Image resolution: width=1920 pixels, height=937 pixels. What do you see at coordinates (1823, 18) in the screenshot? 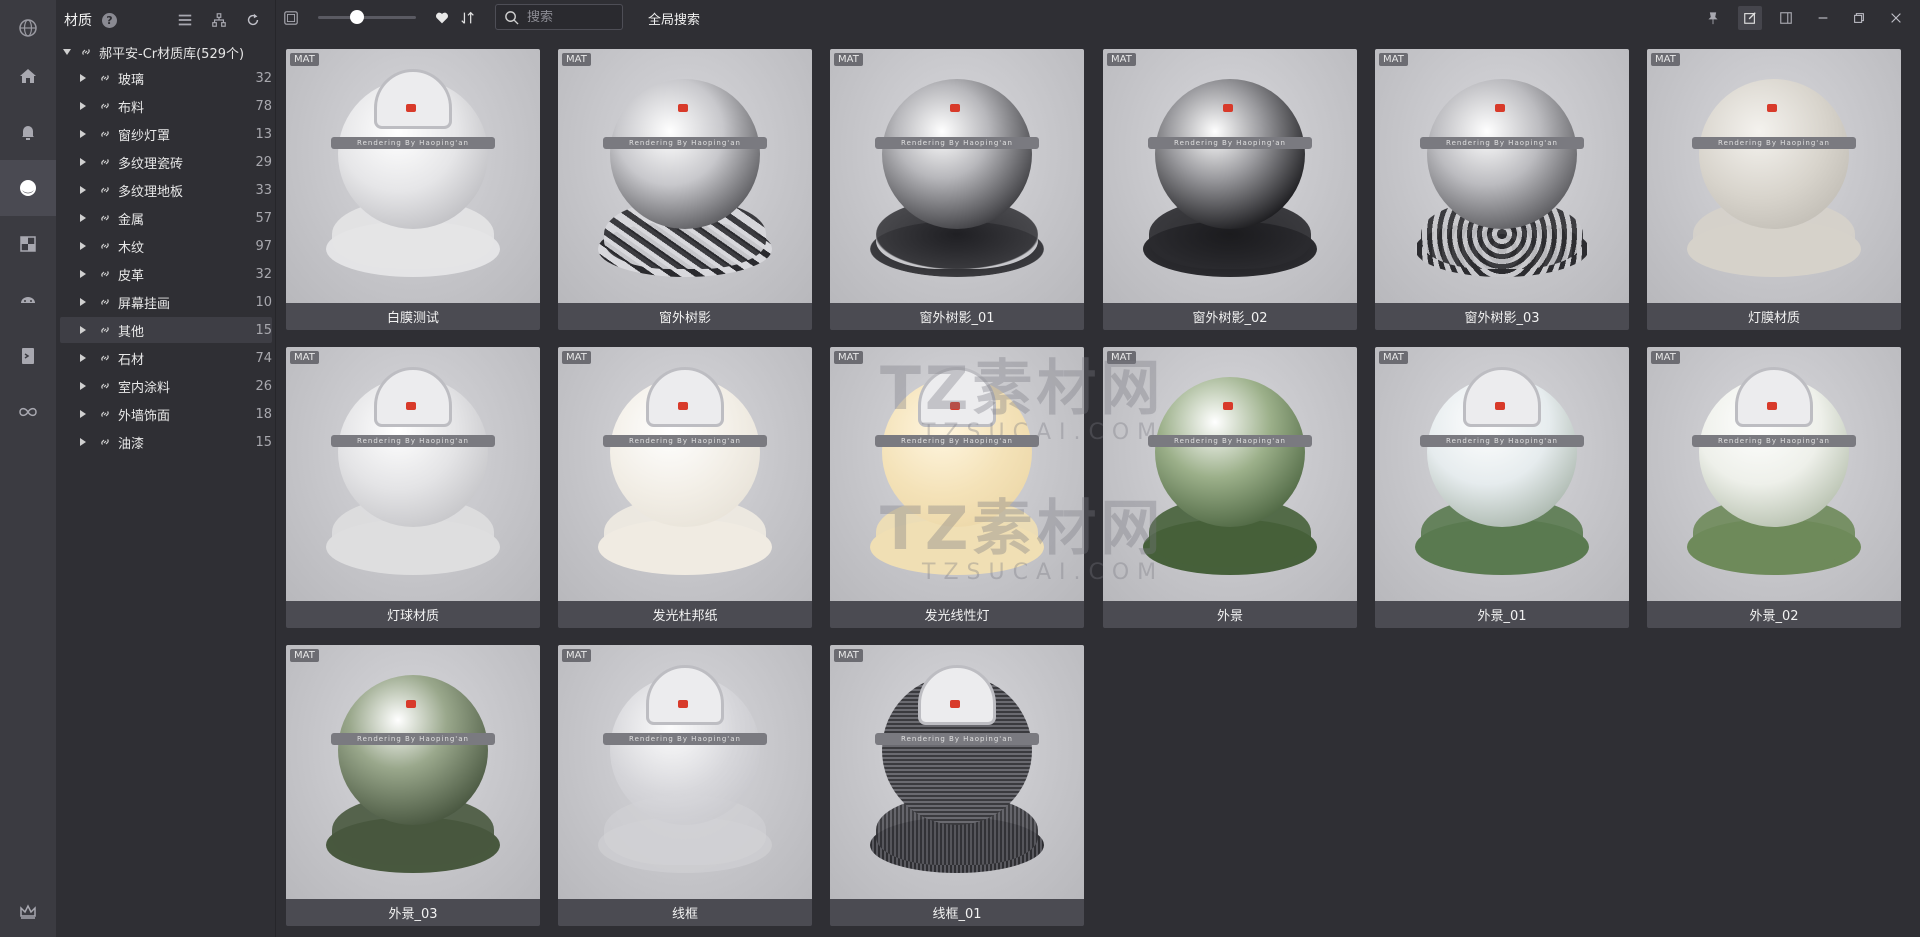
I see `minimize-icon` at bounding box center [1823, 18].